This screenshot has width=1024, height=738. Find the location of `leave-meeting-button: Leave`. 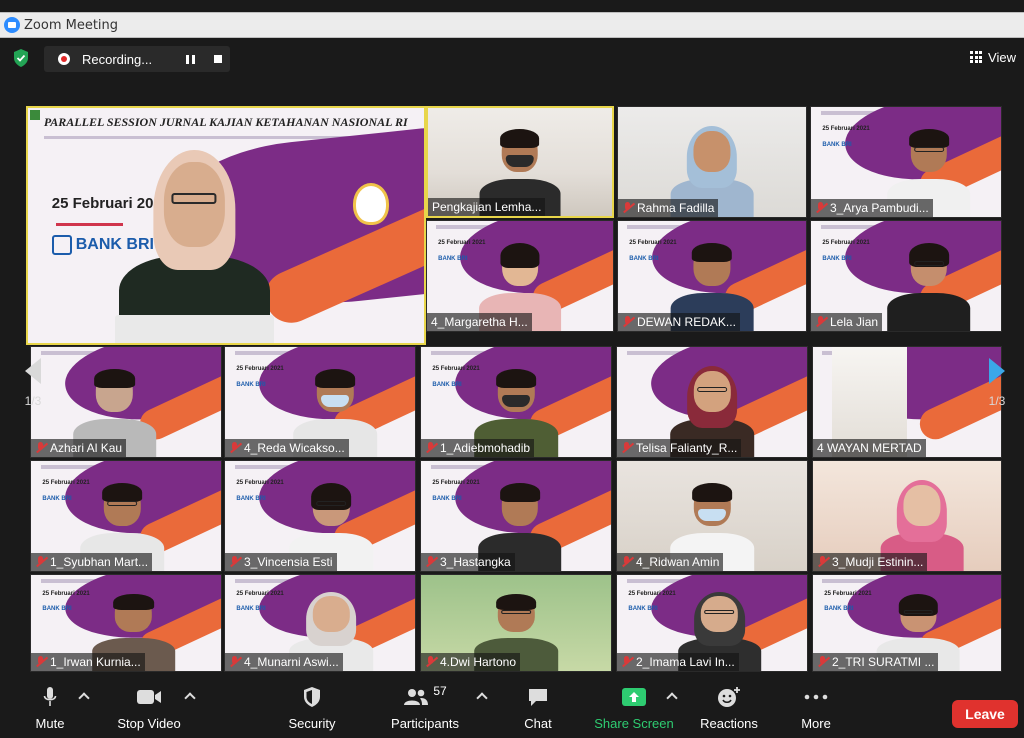

leave-meeting-button: Leave is located at coordinates (985, 714).